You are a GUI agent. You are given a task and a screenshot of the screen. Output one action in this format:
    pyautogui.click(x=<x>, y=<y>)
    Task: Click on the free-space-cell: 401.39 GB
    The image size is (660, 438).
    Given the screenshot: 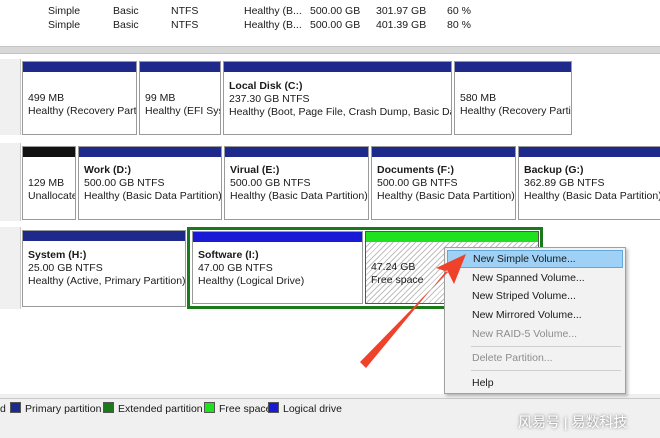 What is the action you would take?
    pyautogui.click(x=401, y=25)
    